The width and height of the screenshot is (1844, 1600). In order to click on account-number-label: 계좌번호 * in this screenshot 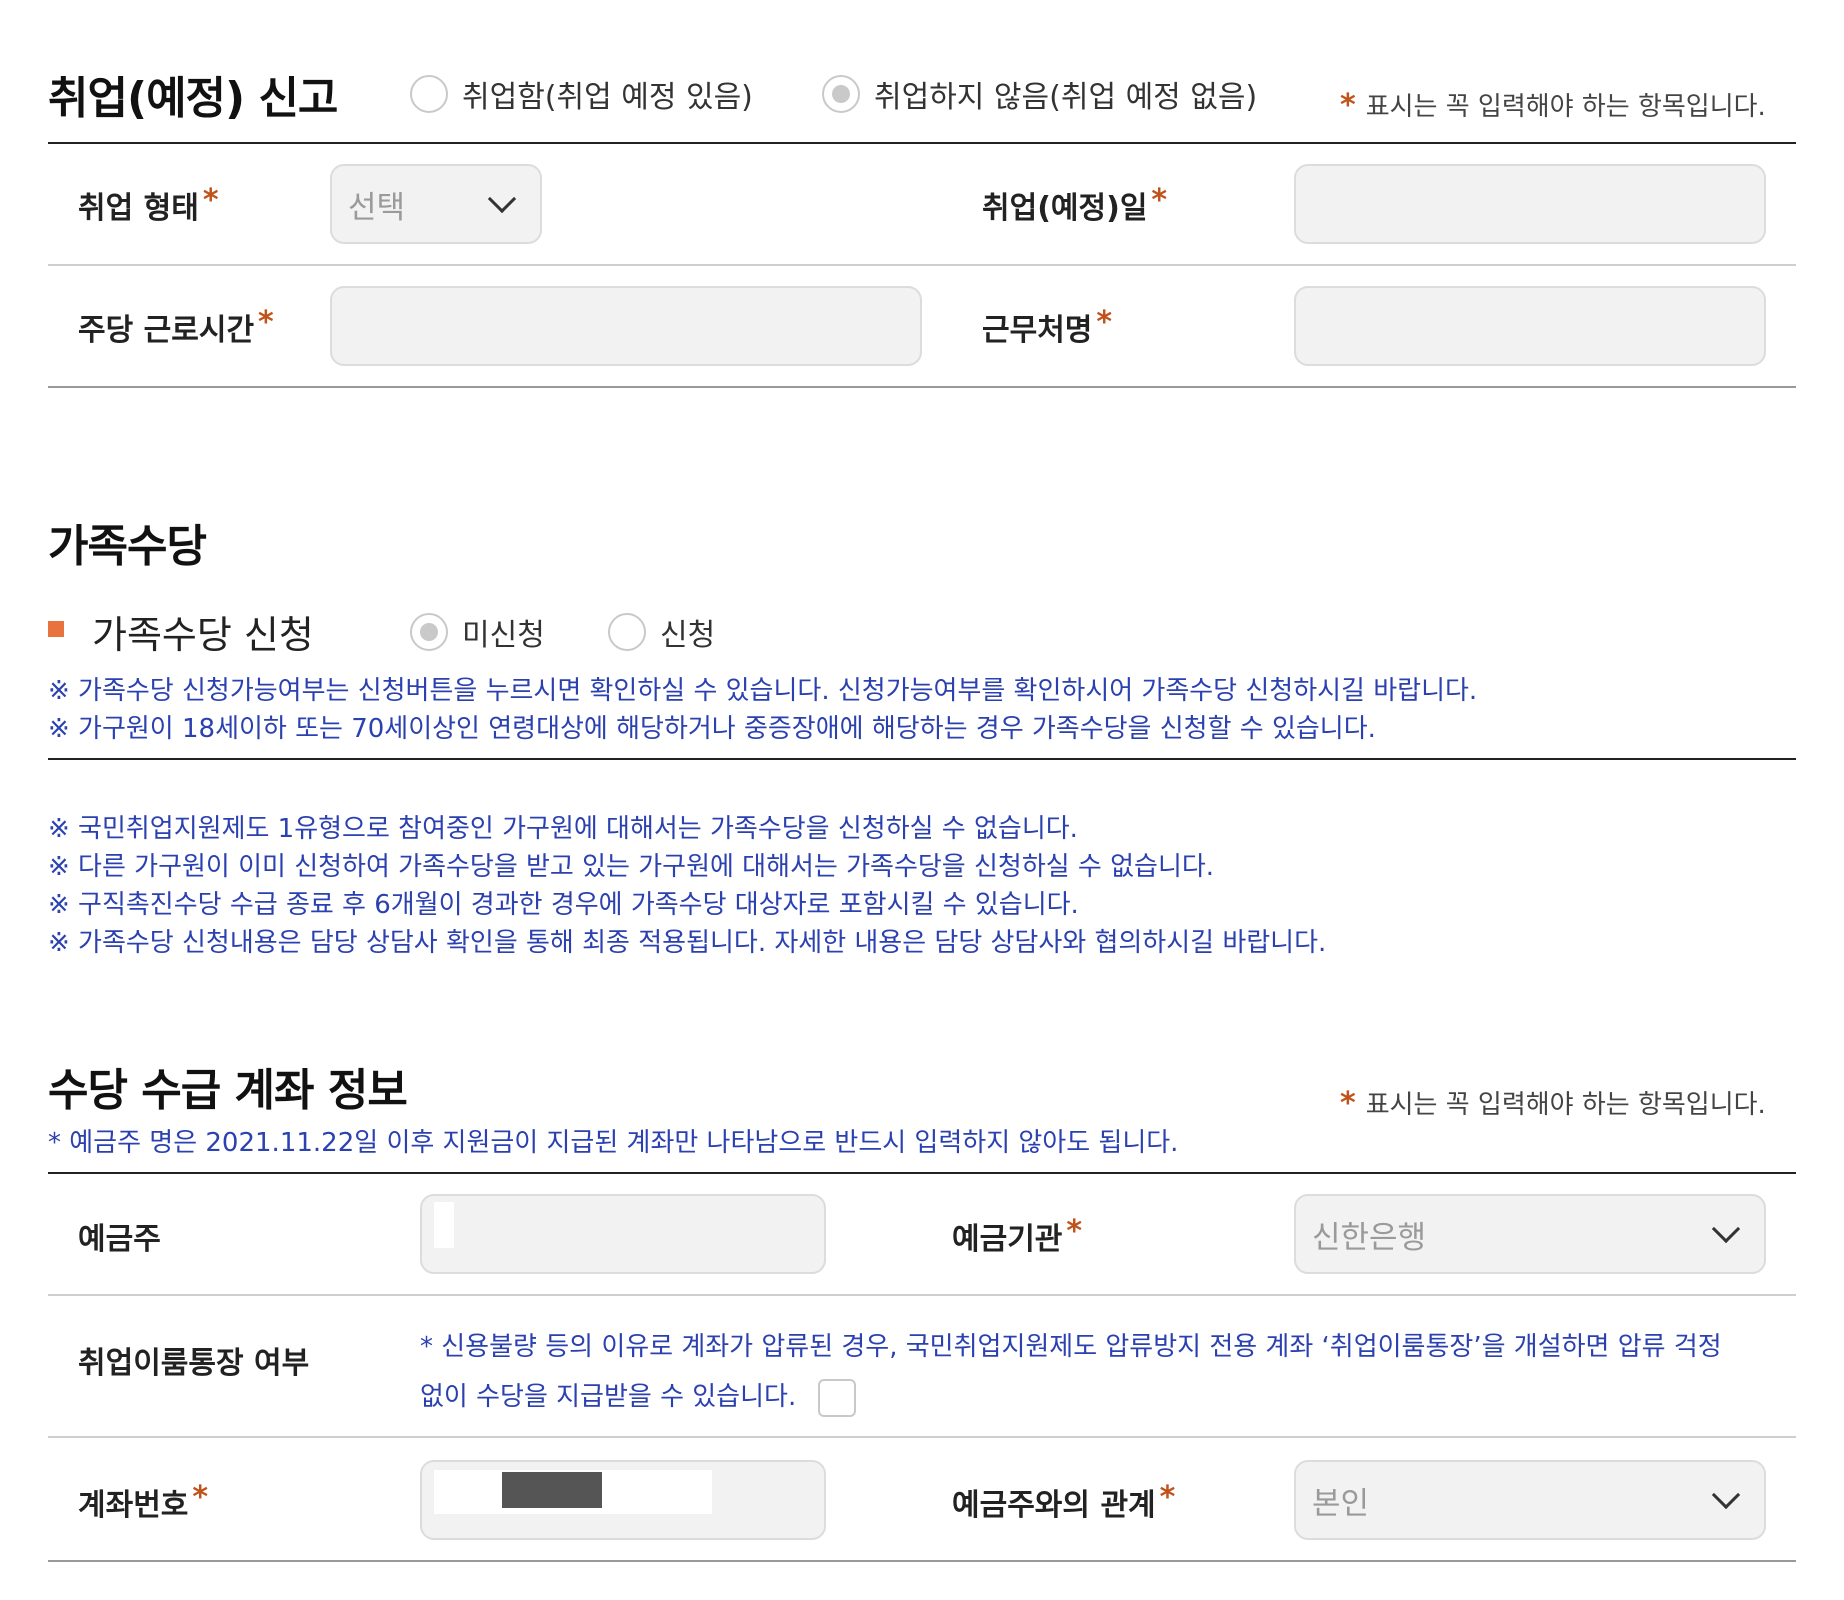, I will do `click(143, 1502)`.